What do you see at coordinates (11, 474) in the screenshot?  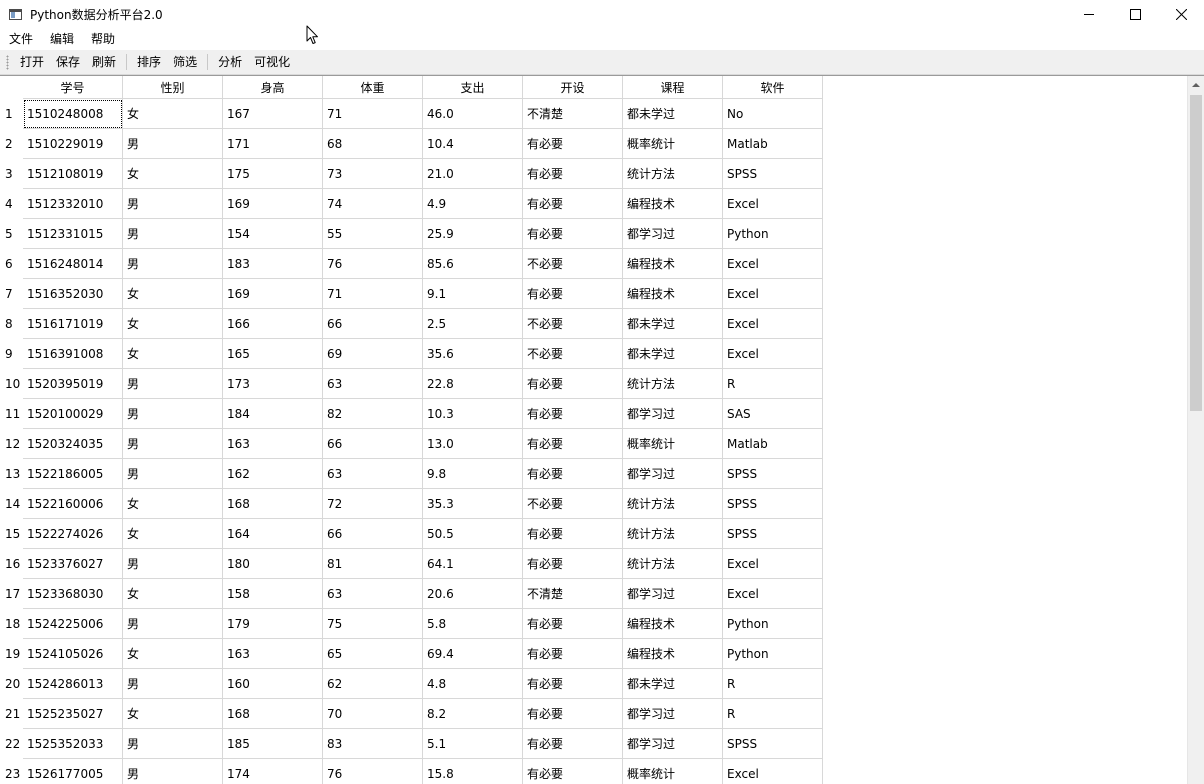 I see `row-header: 13` at bounding box center [11, 474].